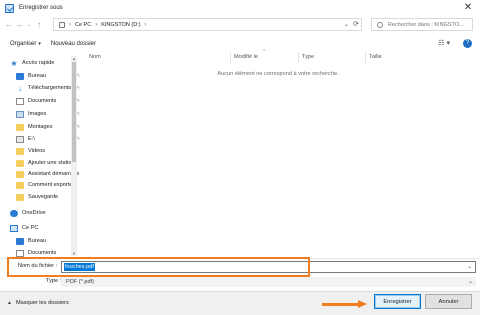 This screenshot has width=480, height=315. I want to click on sidebar-item-desktop-pc: Bureau, so click(31, 241).